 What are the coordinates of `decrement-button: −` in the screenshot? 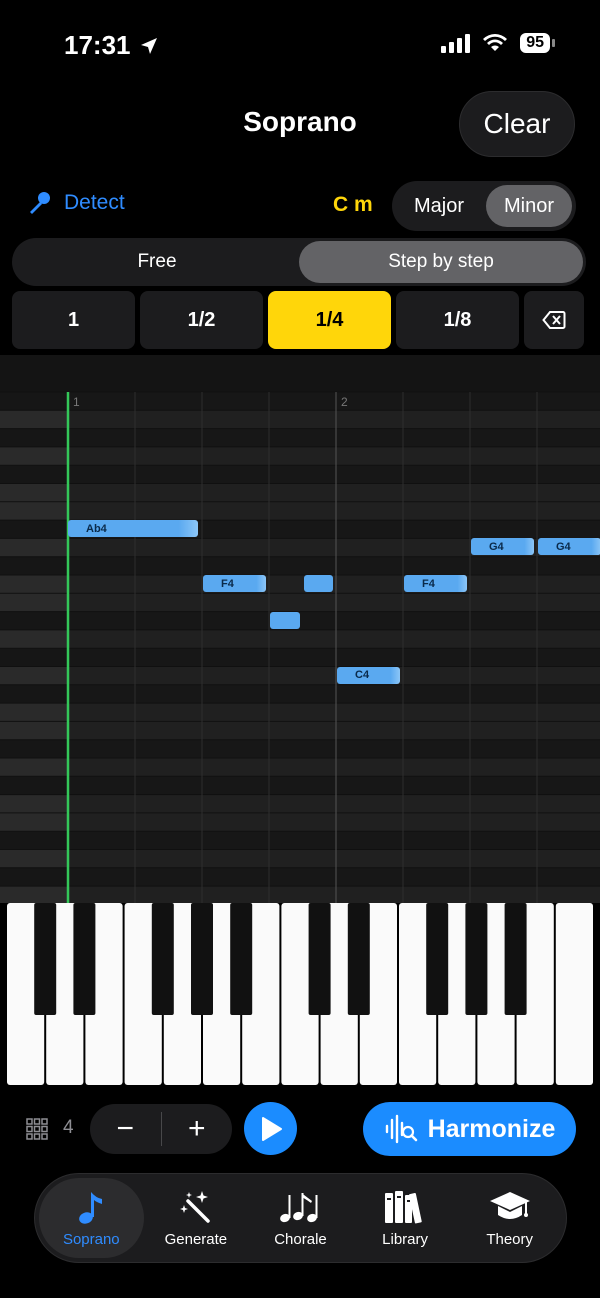 It's located at (125, 1129).